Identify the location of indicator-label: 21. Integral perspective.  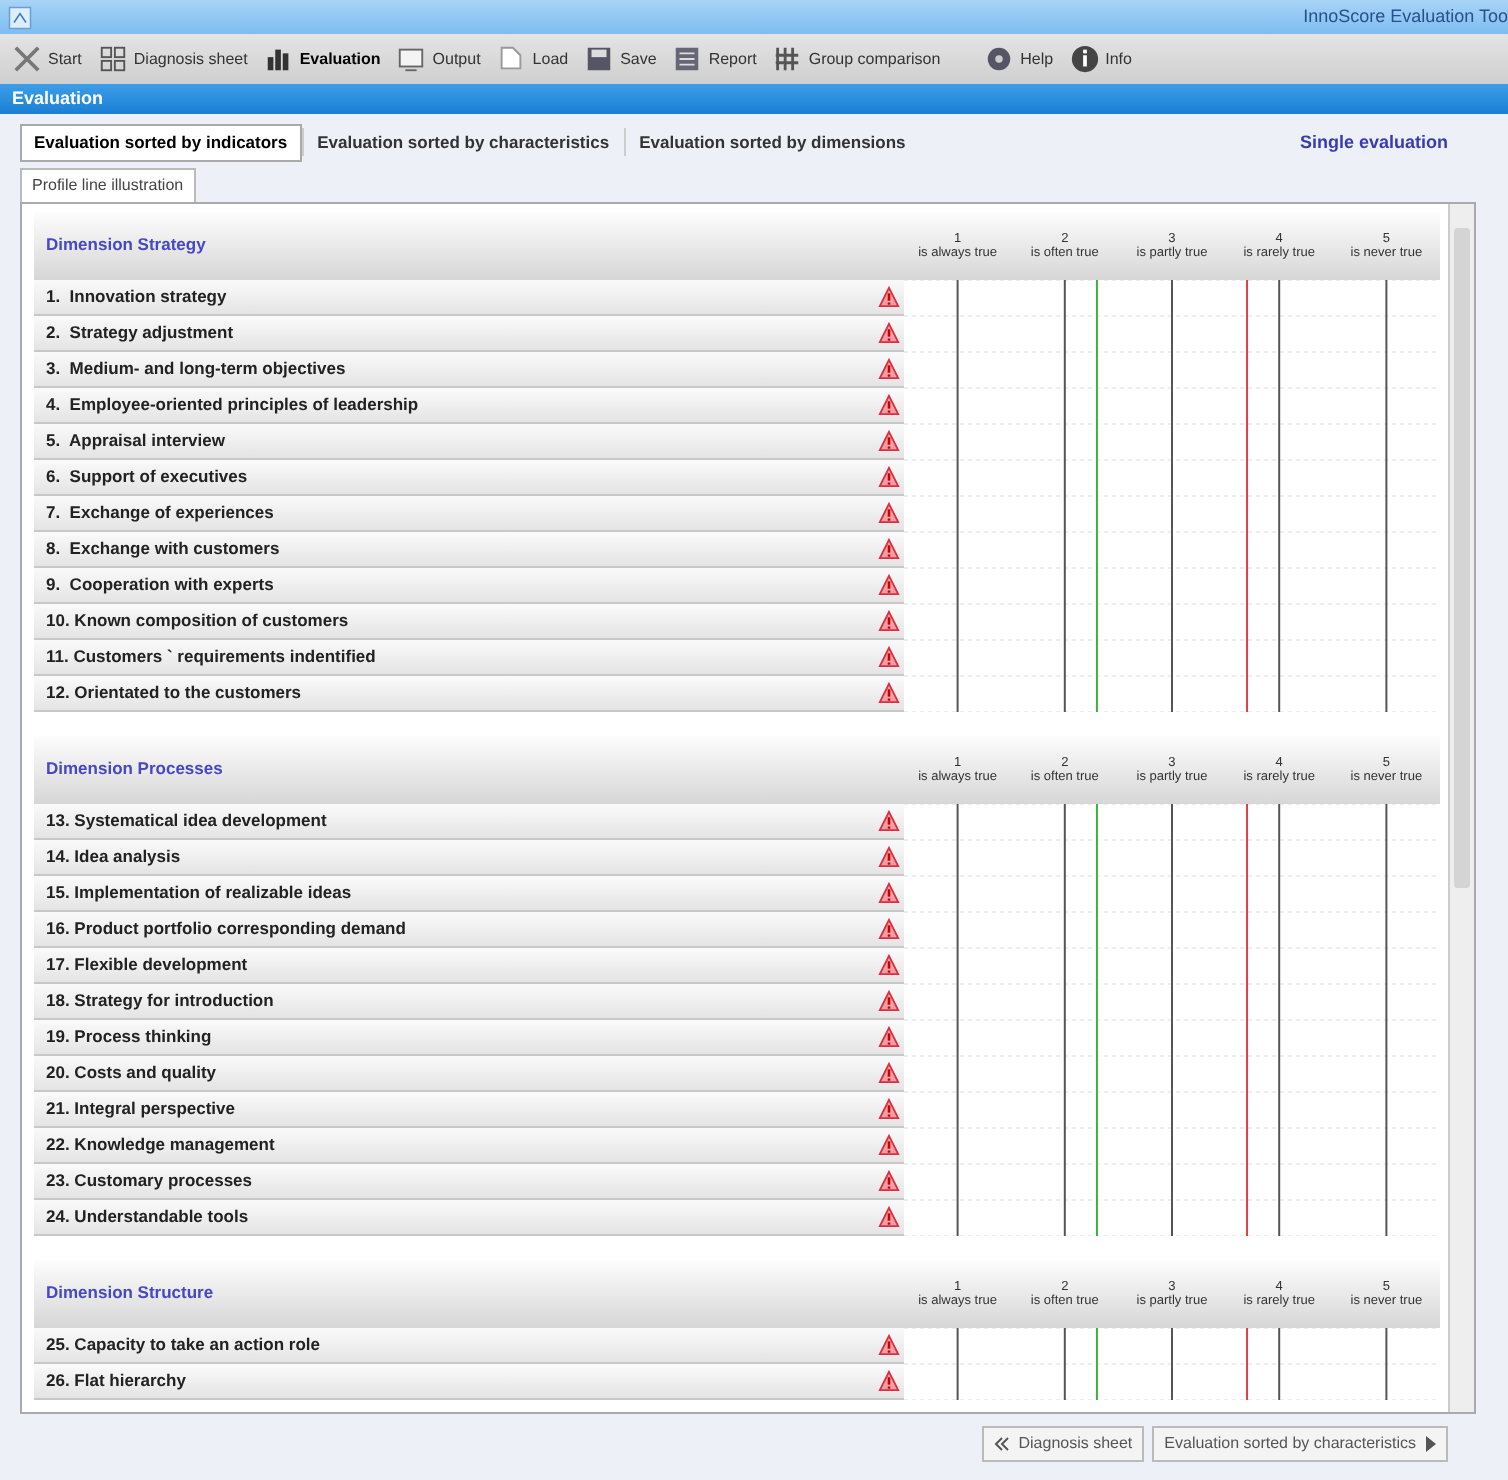
(140, 1108).